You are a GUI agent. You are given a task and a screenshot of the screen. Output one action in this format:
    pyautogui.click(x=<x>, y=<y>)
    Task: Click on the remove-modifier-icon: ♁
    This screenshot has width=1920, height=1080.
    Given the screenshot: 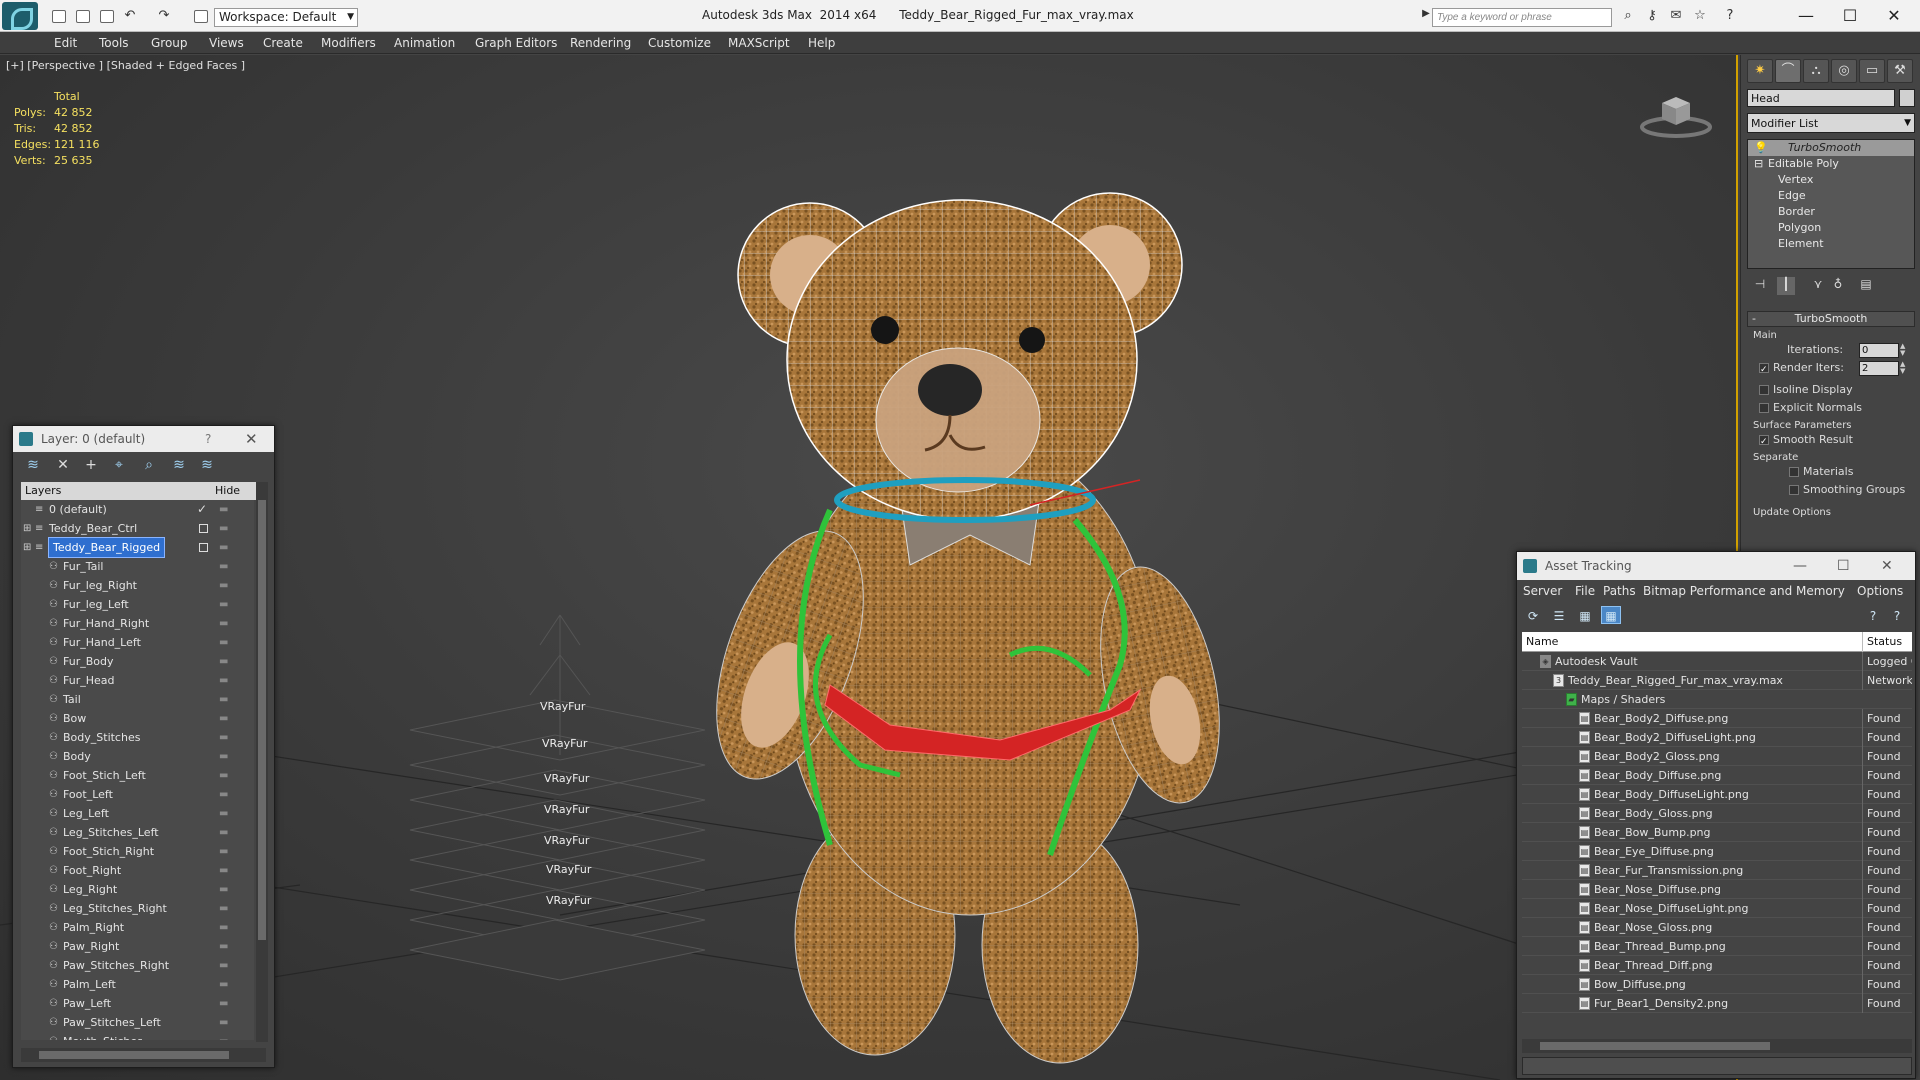 What is the action you would take?
    pyautogui.click(x=1838, y=286)
    